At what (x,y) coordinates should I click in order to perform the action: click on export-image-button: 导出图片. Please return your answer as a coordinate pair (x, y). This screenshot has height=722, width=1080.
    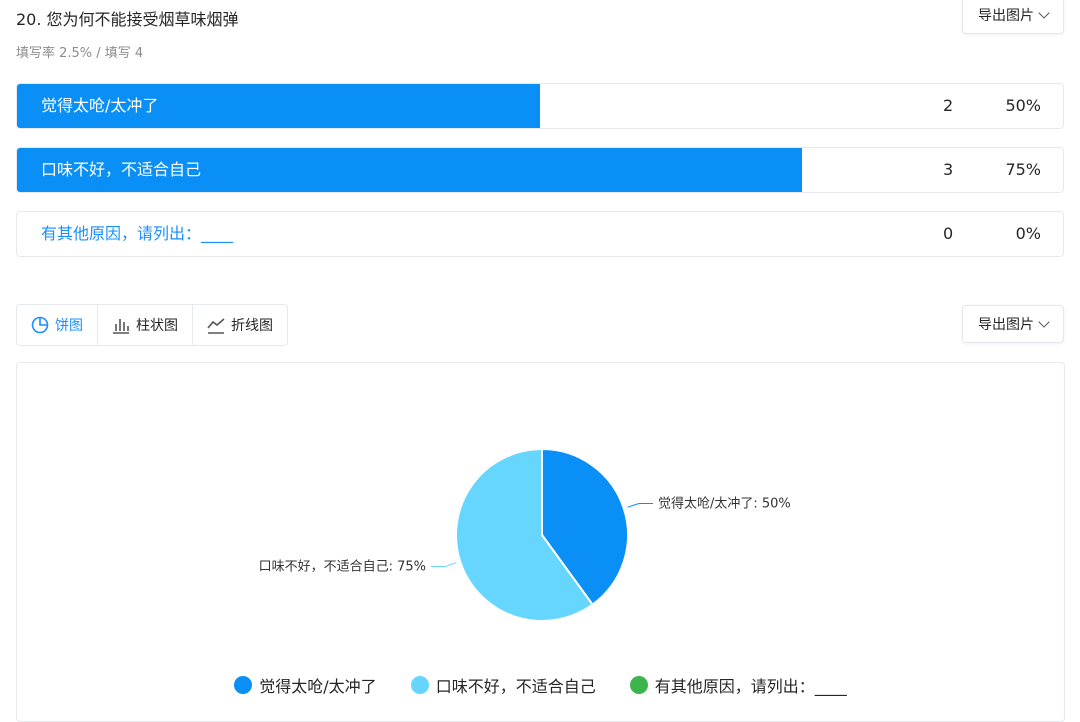
    Looking at the image, I should click on (1013, 17).